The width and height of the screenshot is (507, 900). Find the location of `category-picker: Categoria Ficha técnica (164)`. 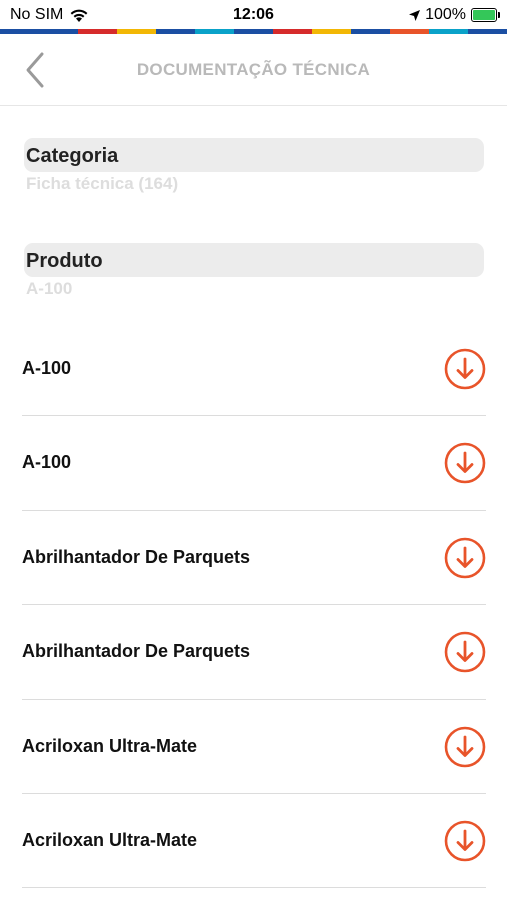

category-picker: Categoria Ficha técnica (164) is located at coordinates (254, 169).